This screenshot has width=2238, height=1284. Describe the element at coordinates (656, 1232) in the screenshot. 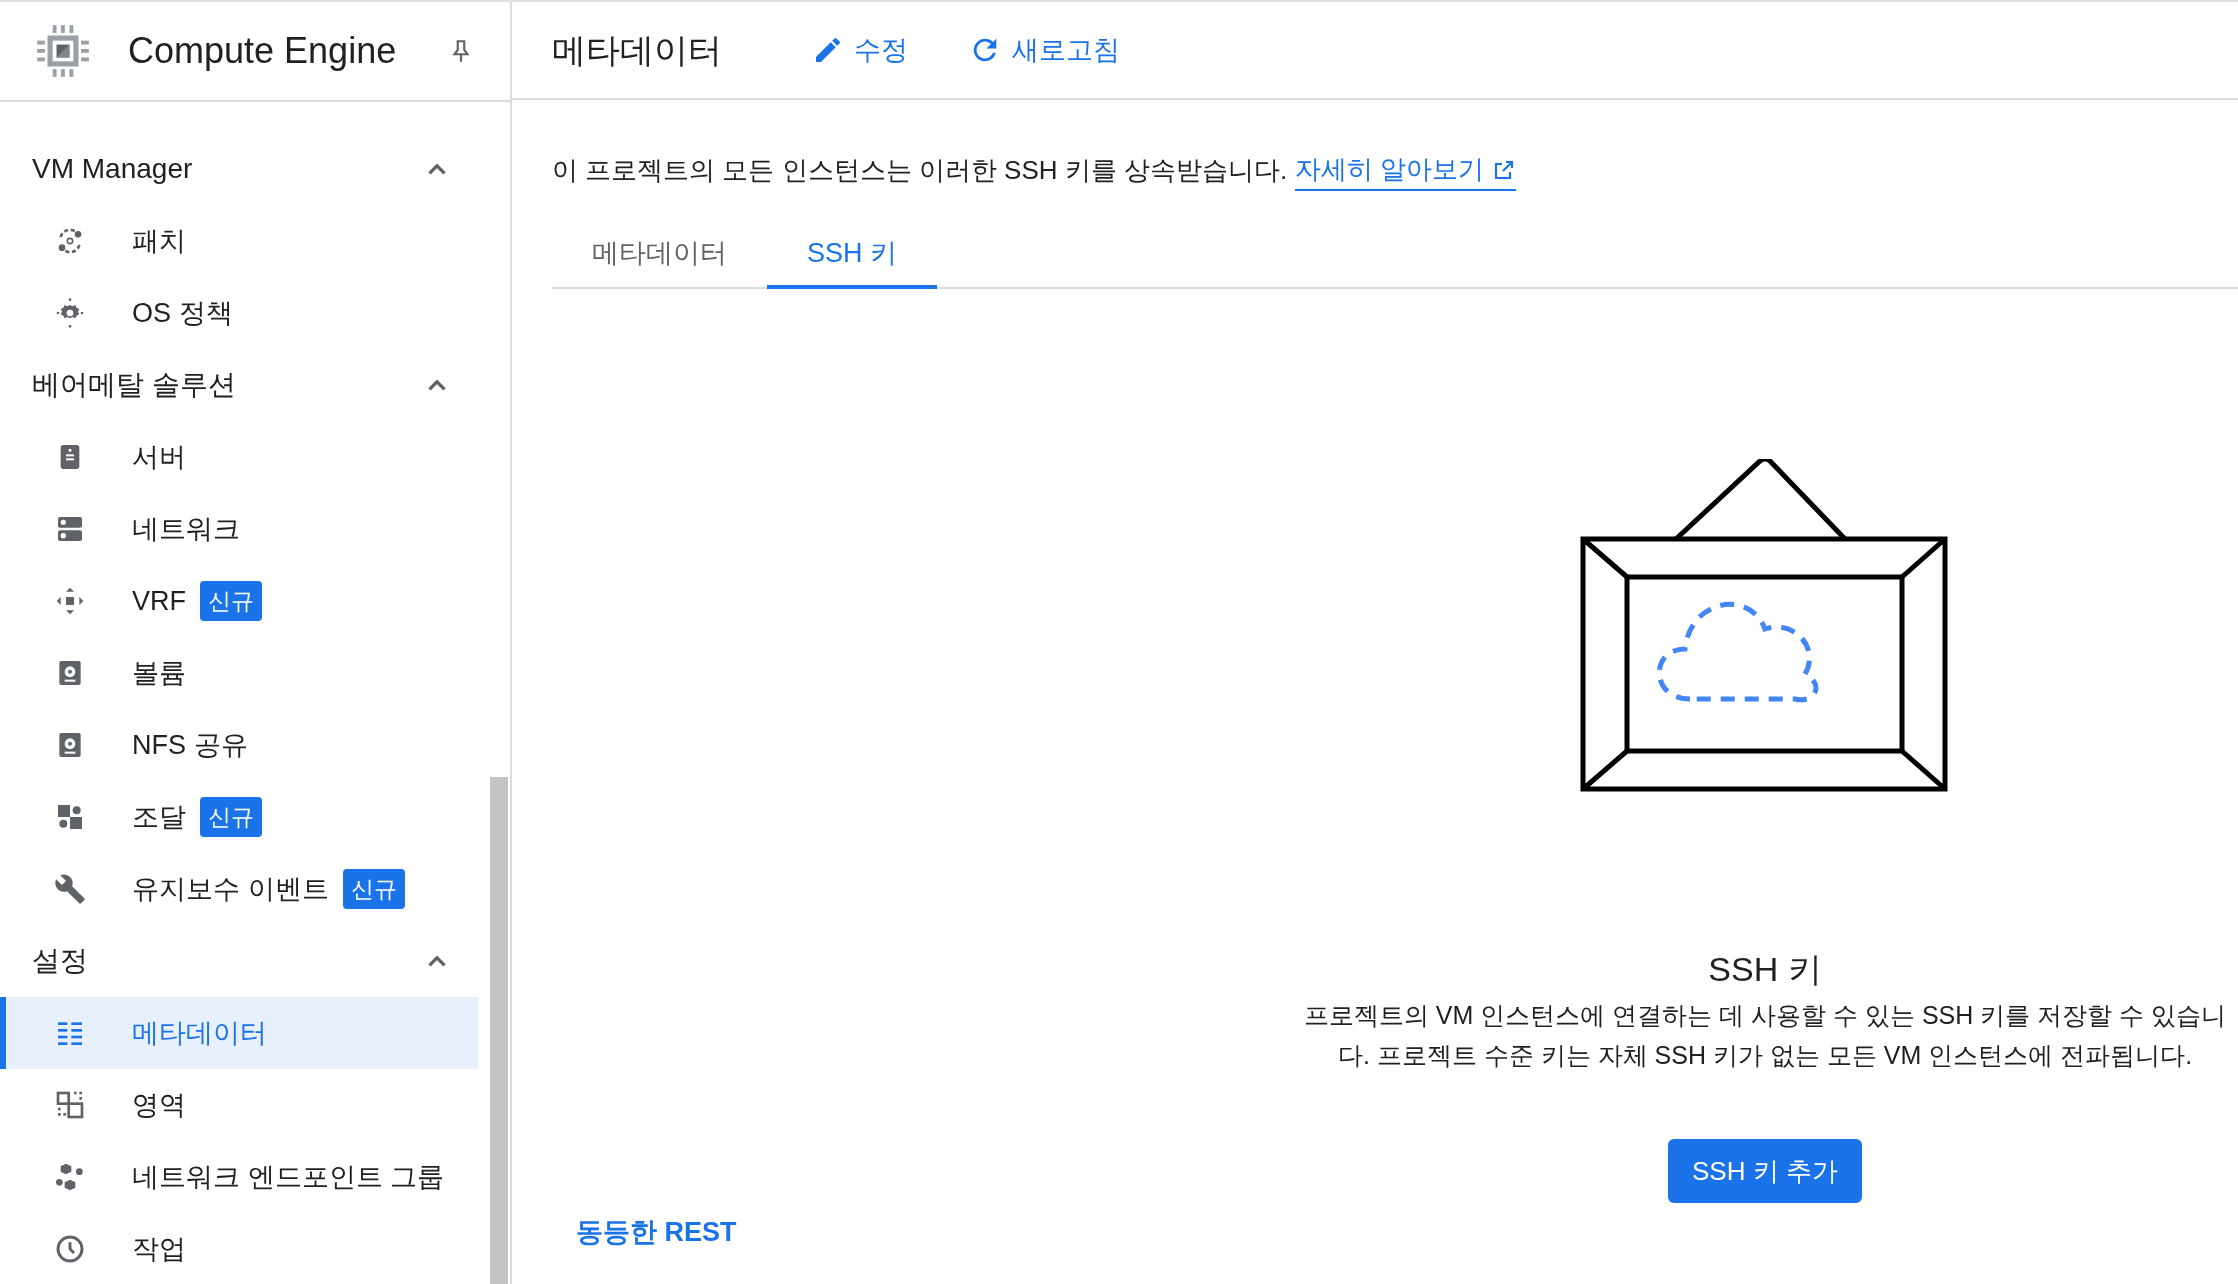

I see `rest-link: 동등한 REST` at that location.